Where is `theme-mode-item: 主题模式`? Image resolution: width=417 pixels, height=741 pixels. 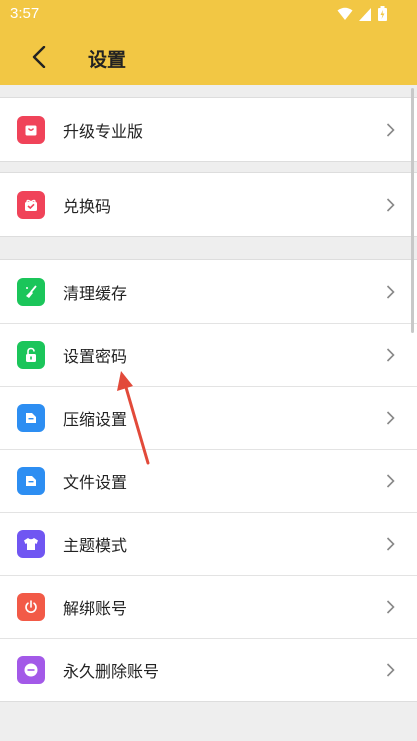
theme-mode-item: 主题模式 is located at coordinates (208, 543).